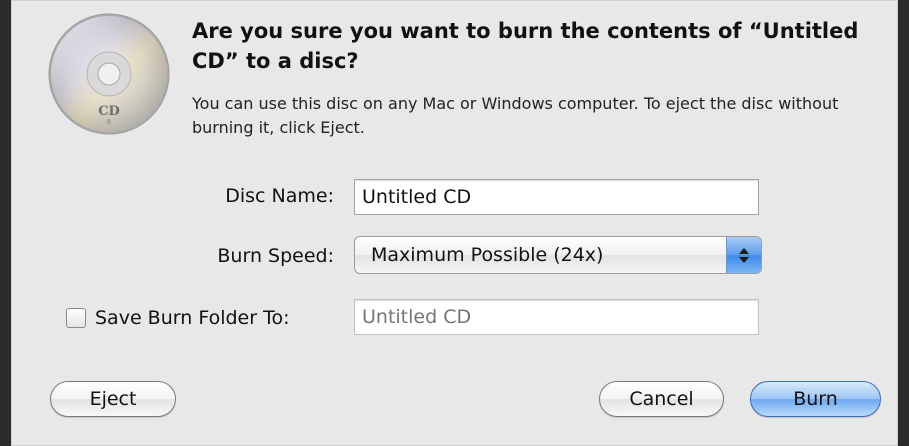  What do you see at coordinates (275, 256) in the screenshot?
I see `burn-speed-label: Burn Speed:` at bounding box center [275, 256].